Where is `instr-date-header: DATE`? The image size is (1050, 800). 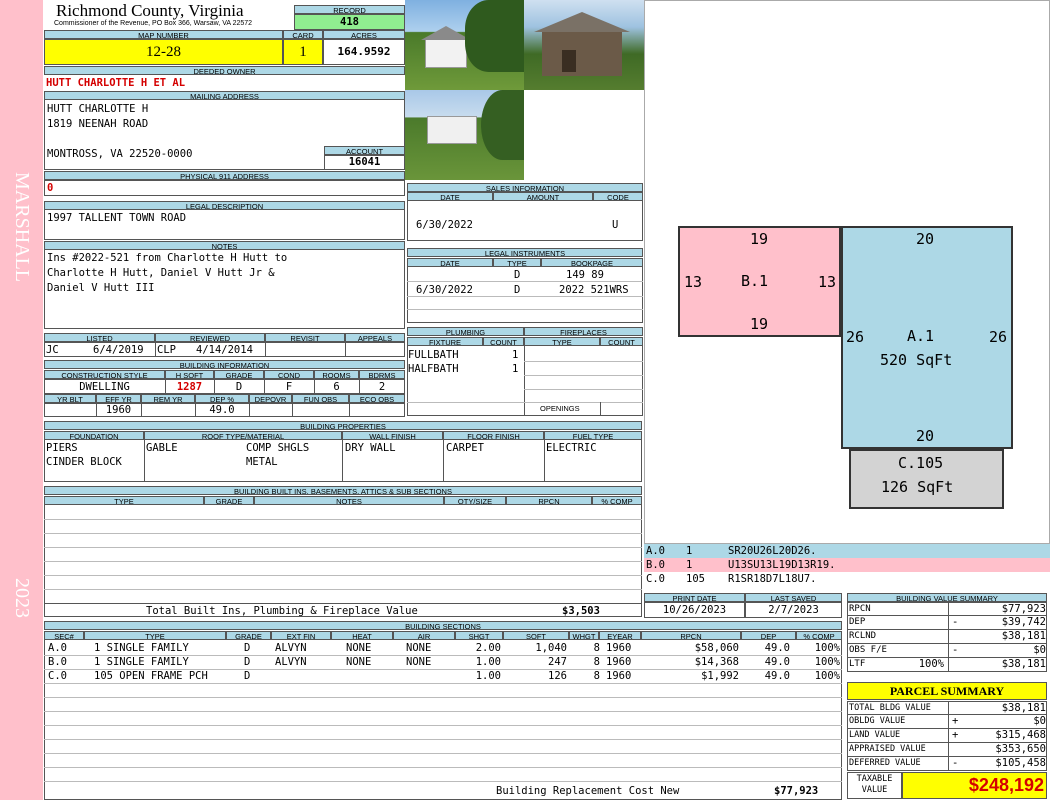
instr-date-header: DATE is located at coordinates (450, 262).